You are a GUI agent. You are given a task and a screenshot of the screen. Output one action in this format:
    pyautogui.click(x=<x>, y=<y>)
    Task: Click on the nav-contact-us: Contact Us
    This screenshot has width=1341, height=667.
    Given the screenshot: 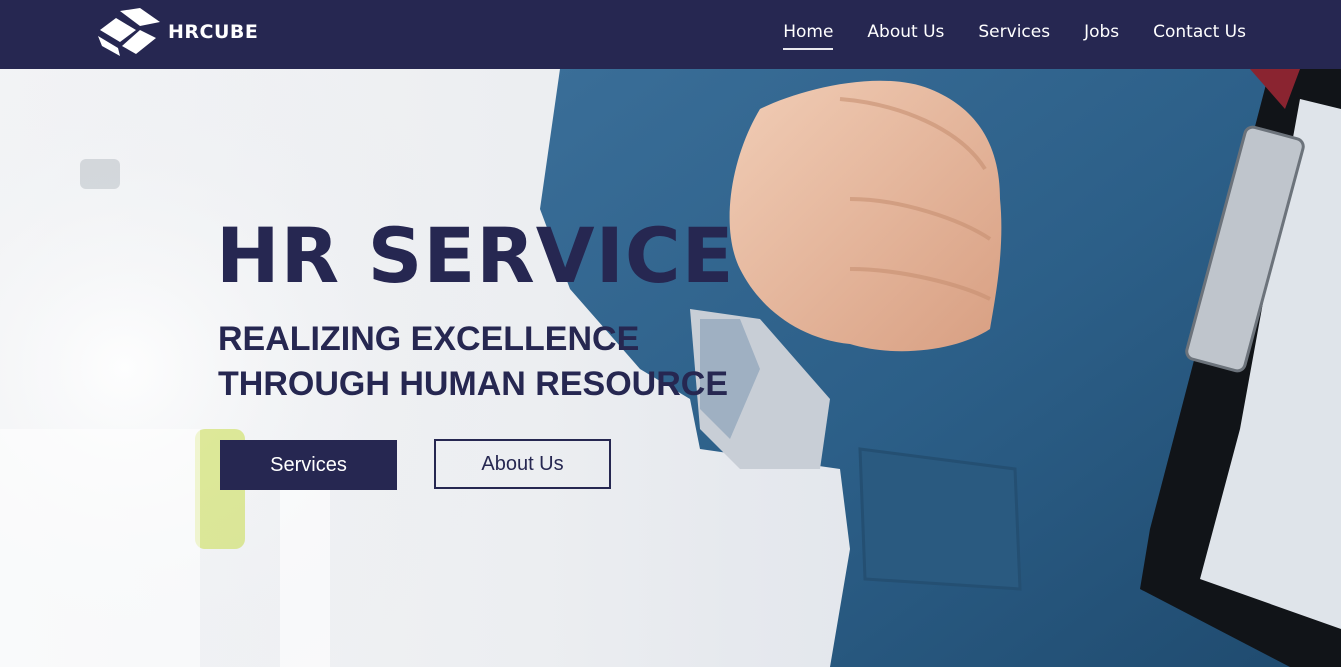 What is the action you would take?
    pyautogui.click(x=1199, y=36)
    